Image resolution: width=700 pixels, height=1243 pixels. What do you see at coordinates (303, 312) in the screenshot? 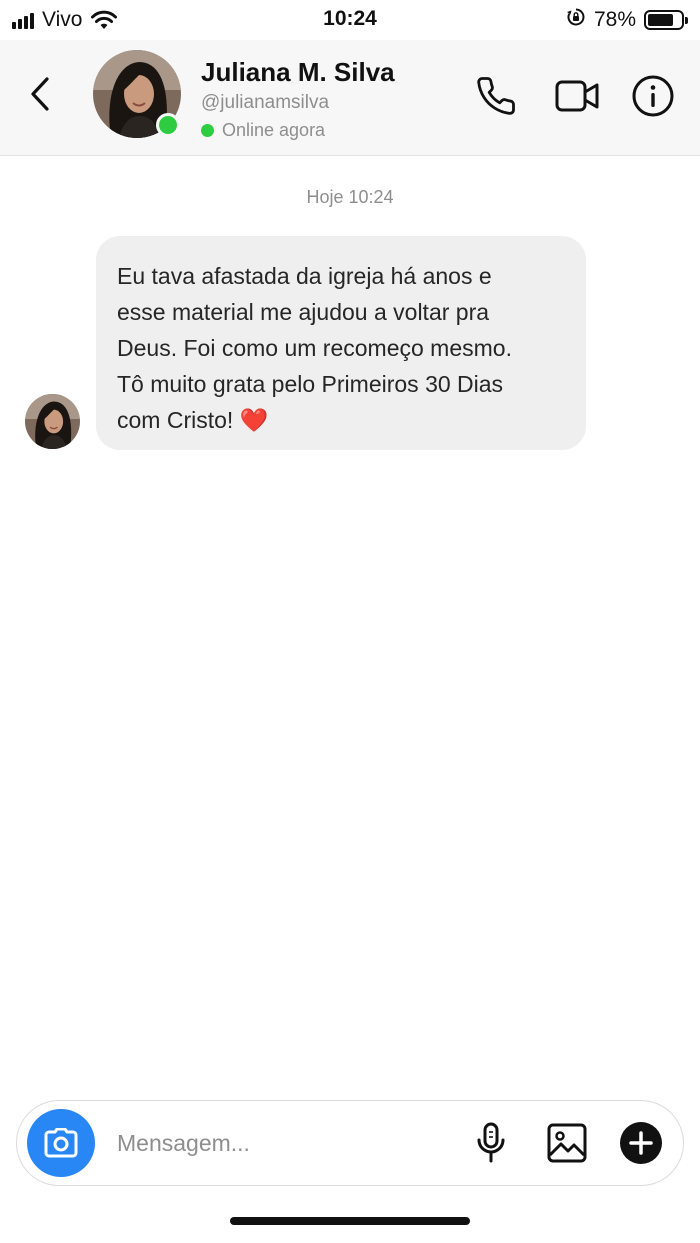
I see `message-line: esse material me ajudou a voltar pra` at bounding box center [303, 312].